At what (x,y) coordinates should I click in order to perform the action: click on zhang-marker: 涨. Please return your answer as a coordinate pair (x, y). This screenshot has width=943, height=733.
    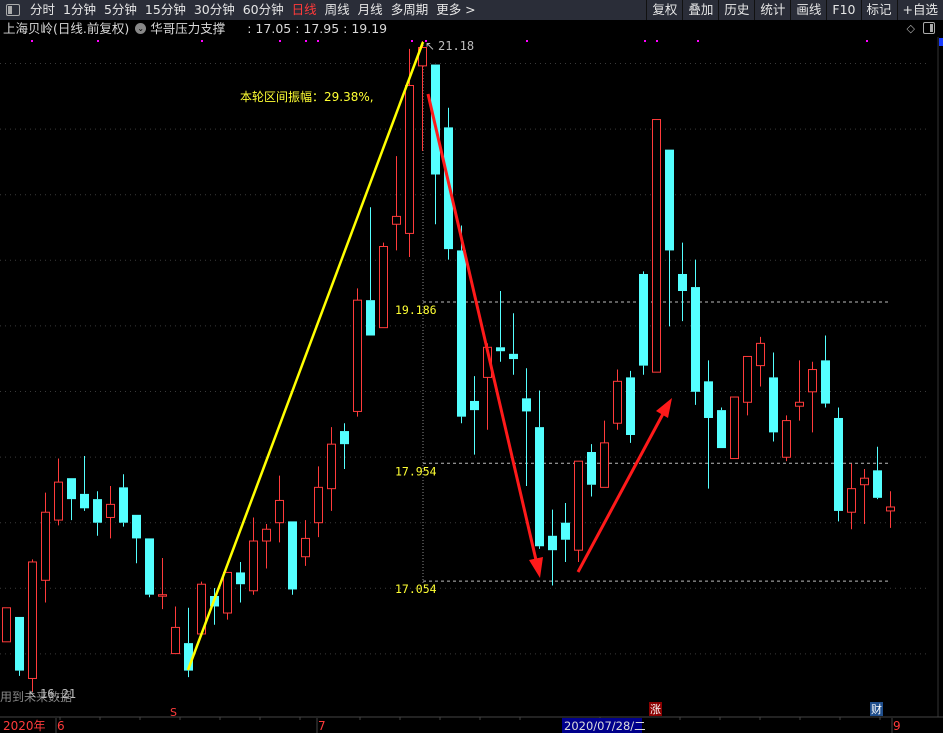
    Looking at the image, I should click on (655, 709).